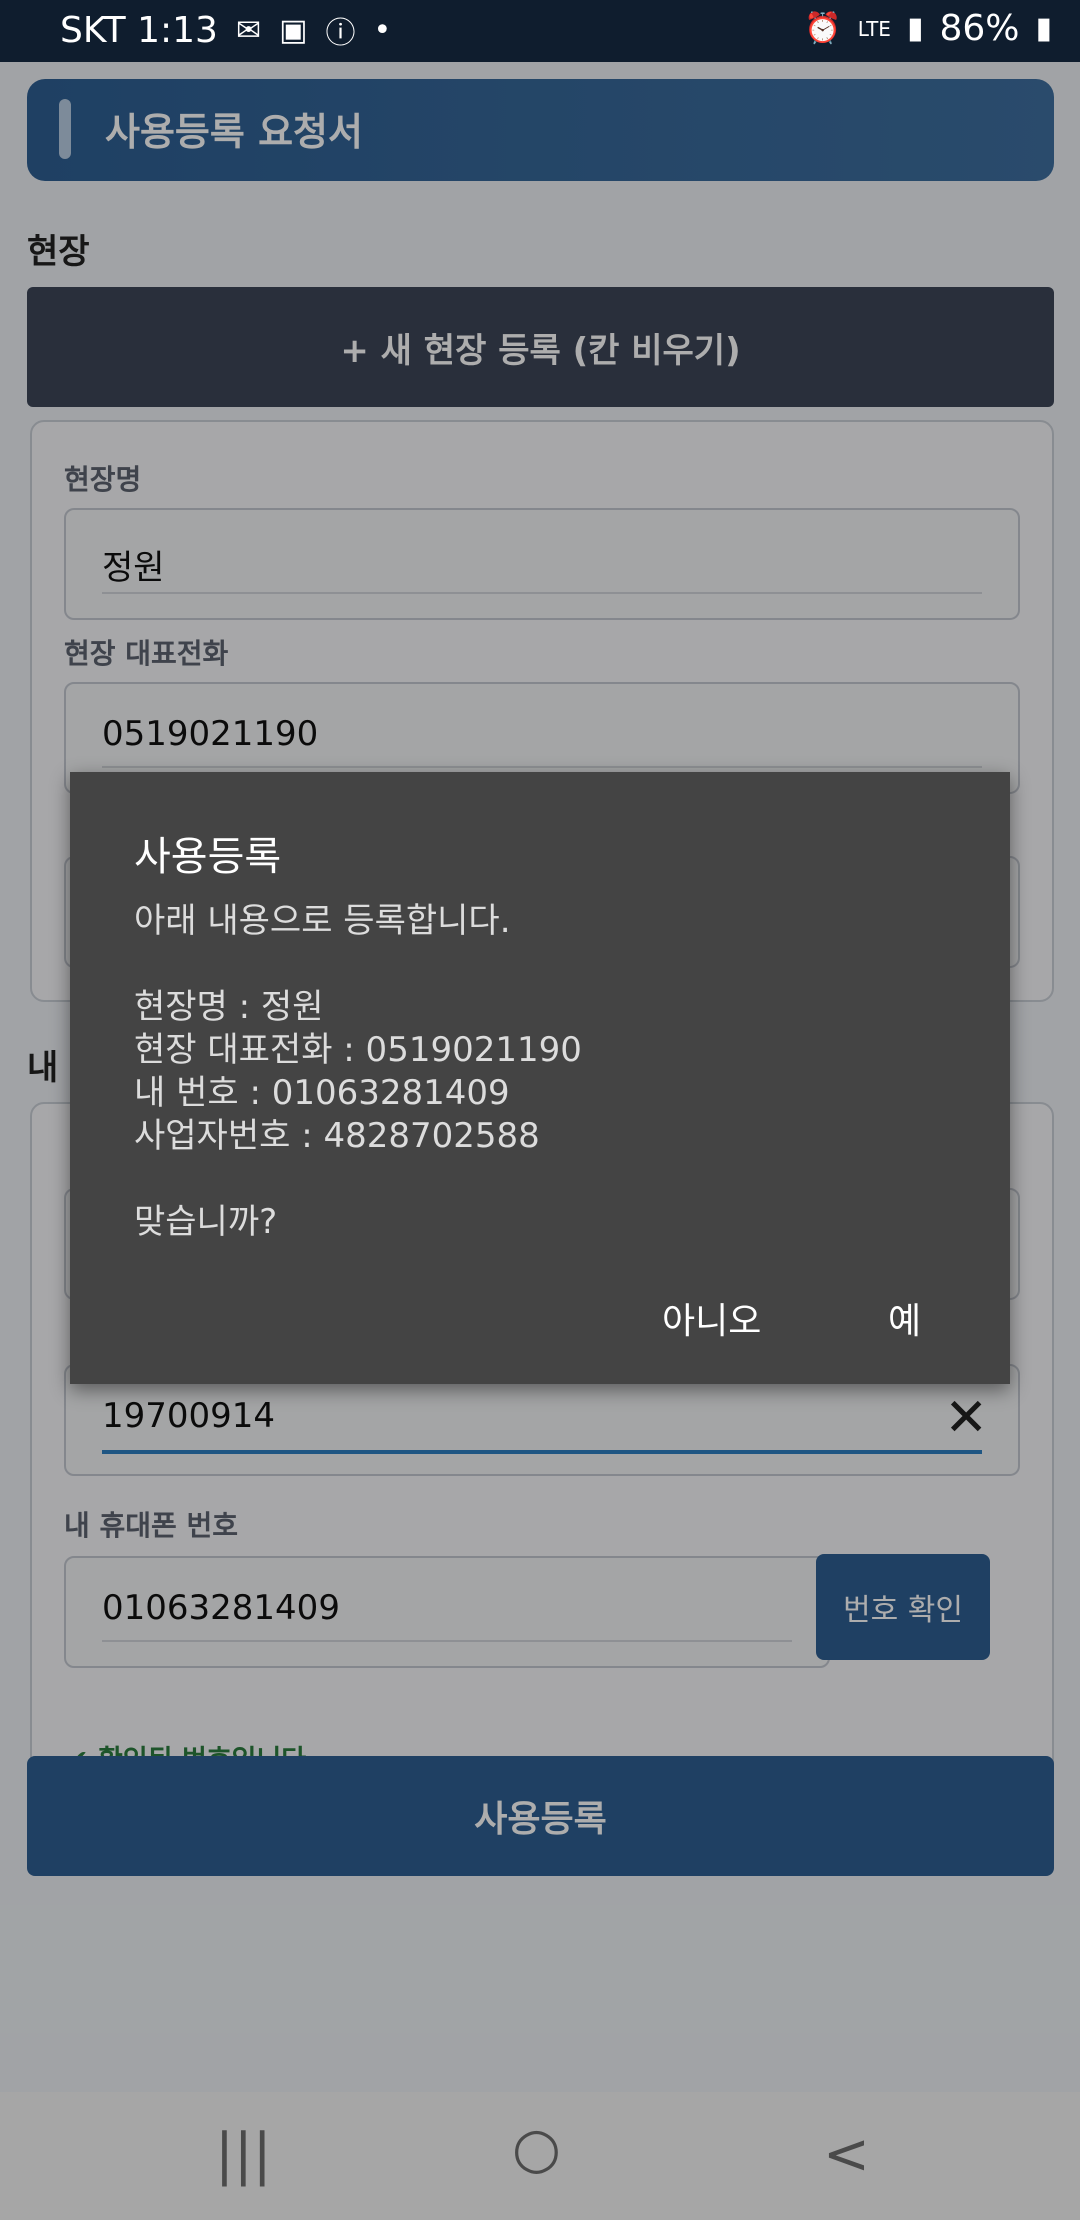  Describe the element at coordinates (139, 30) in the screenshot. I see `carrier-time: SKT 1:13` at that location.